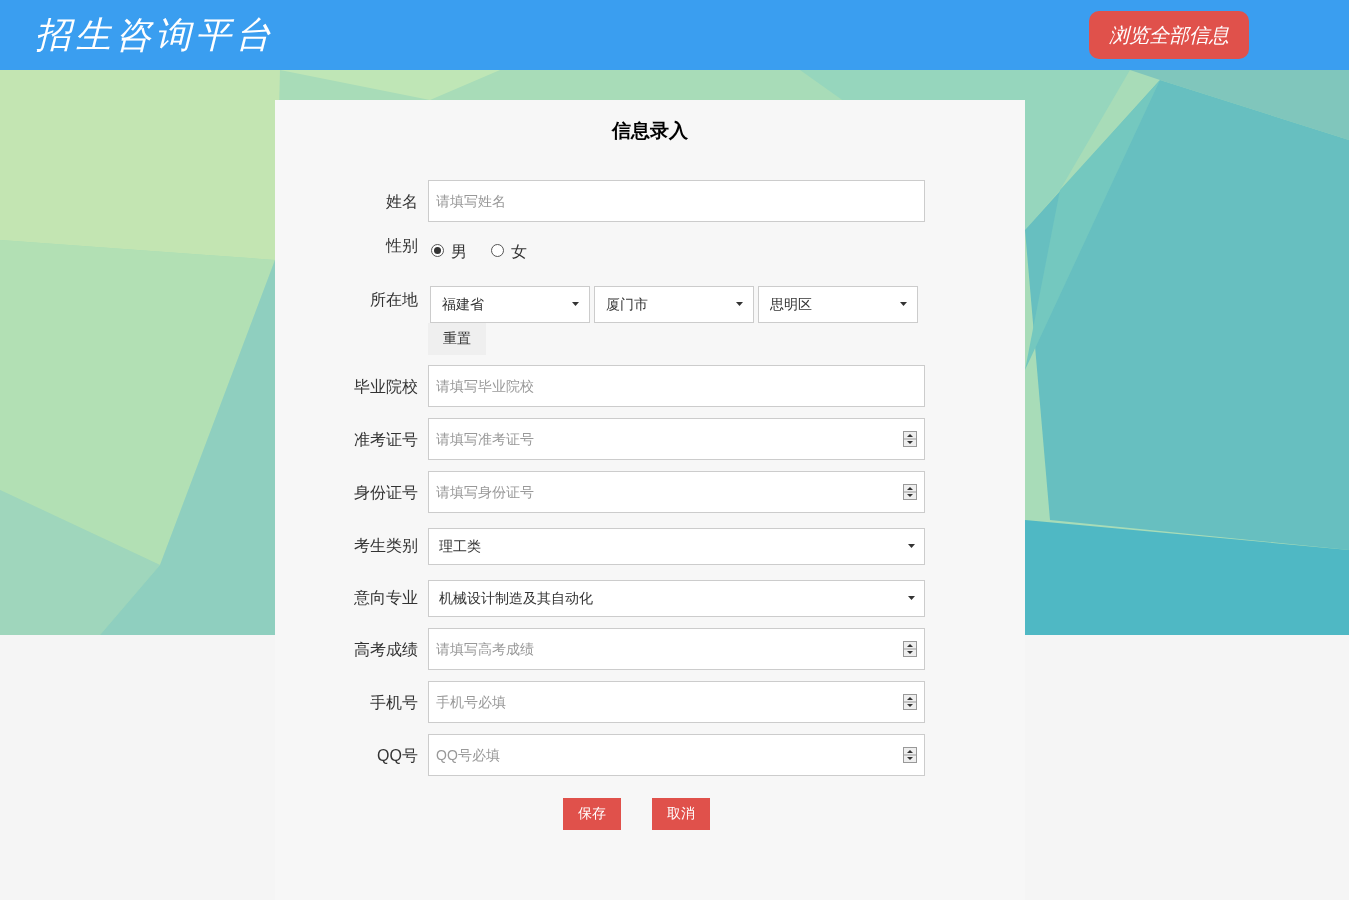 The image size is (1349, 900). What do you see at coordinates (386, 492) in the screenshot?
I see `field-label: 身份证号` at bounding box center [386, 492].